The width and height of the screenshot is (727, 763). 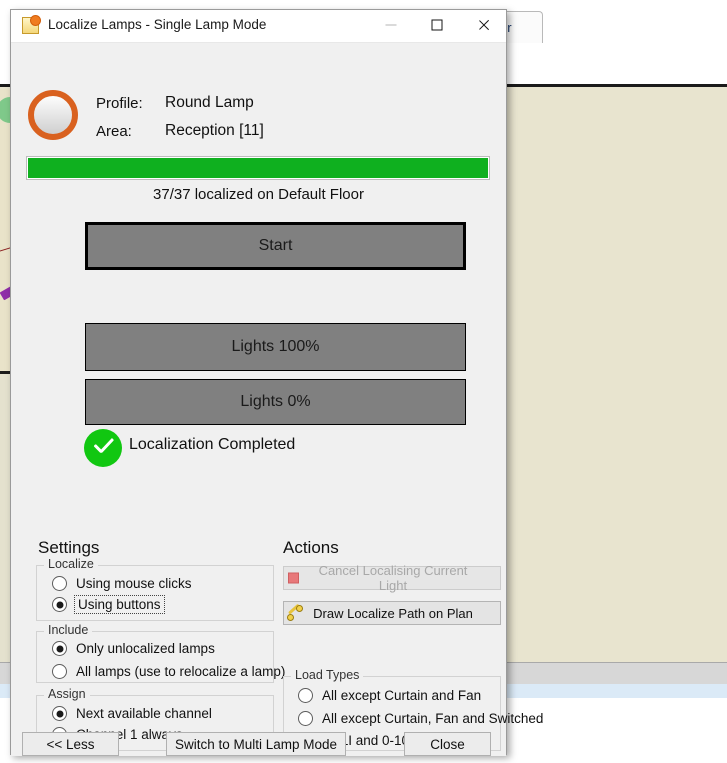 I want to click on cancel-localising-button: Cancel Localising Current Light, so click(x=392, y=578).